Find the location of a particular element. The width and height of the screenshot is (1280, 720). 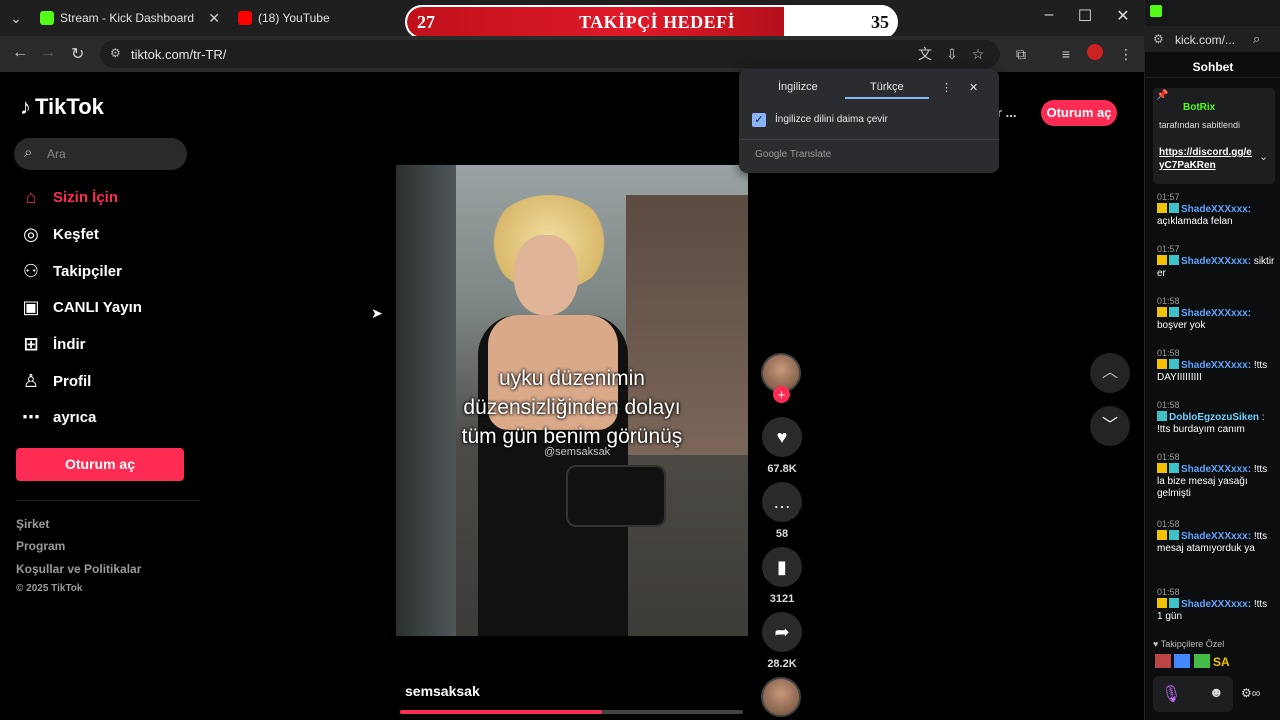

install-app-icon: ⇩ is located at coordinates (952, 54).